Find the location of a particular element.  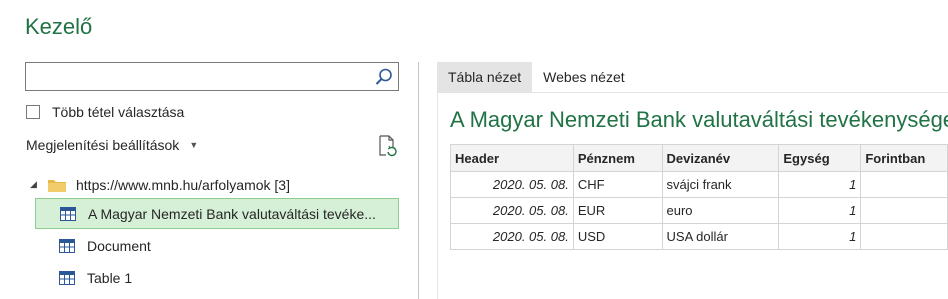

column-header: Egység is located at coordinates (820, 158).